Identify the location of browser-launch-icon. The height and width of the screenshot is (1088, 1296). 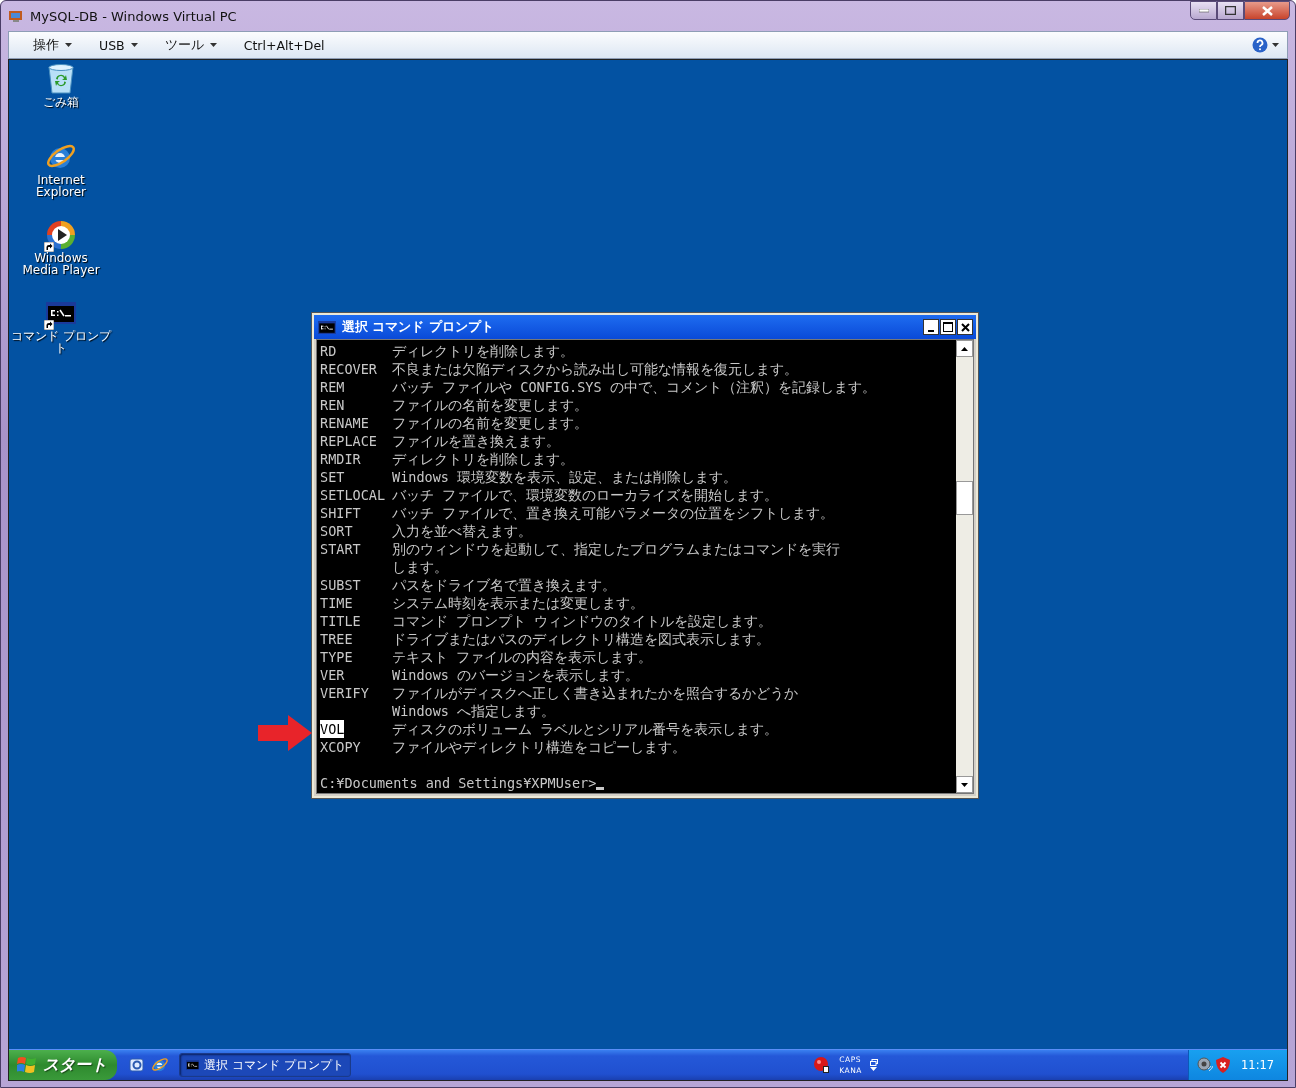
(160, 1065).